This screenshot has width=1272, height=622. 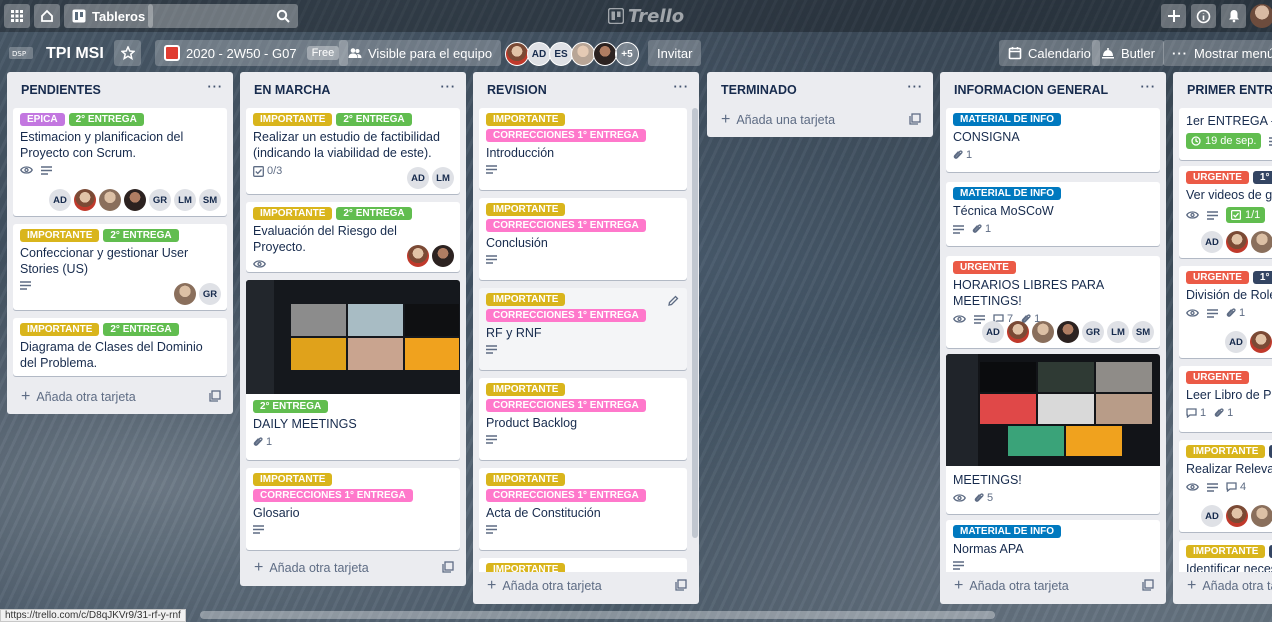 I want to click on card: URGENTE1° E División de Roles 1 AD, so click(x=1225, y=312).